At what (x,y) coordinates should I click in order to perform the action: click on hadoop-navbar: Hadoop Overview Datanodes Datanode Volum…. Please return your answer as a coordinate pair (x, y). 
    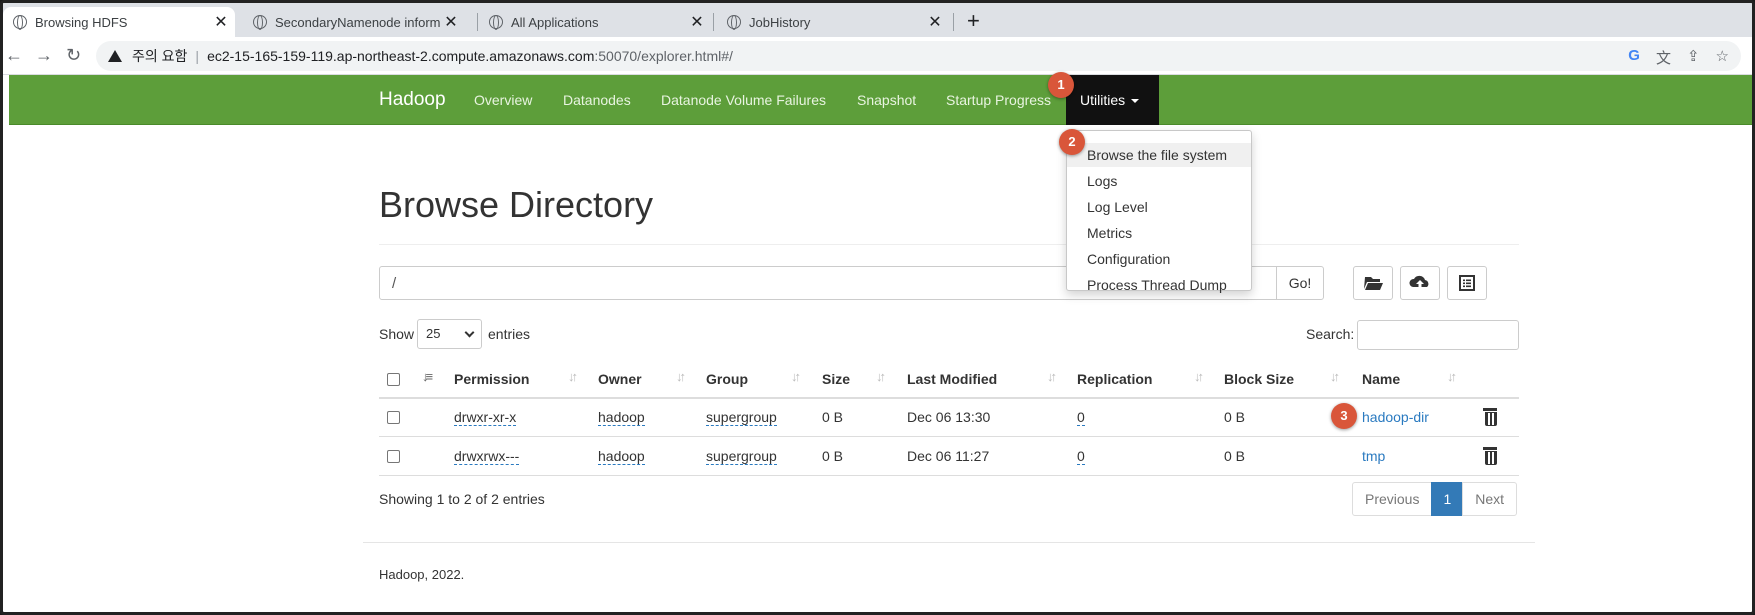
    Looking at the image, I should click on (880, 100).